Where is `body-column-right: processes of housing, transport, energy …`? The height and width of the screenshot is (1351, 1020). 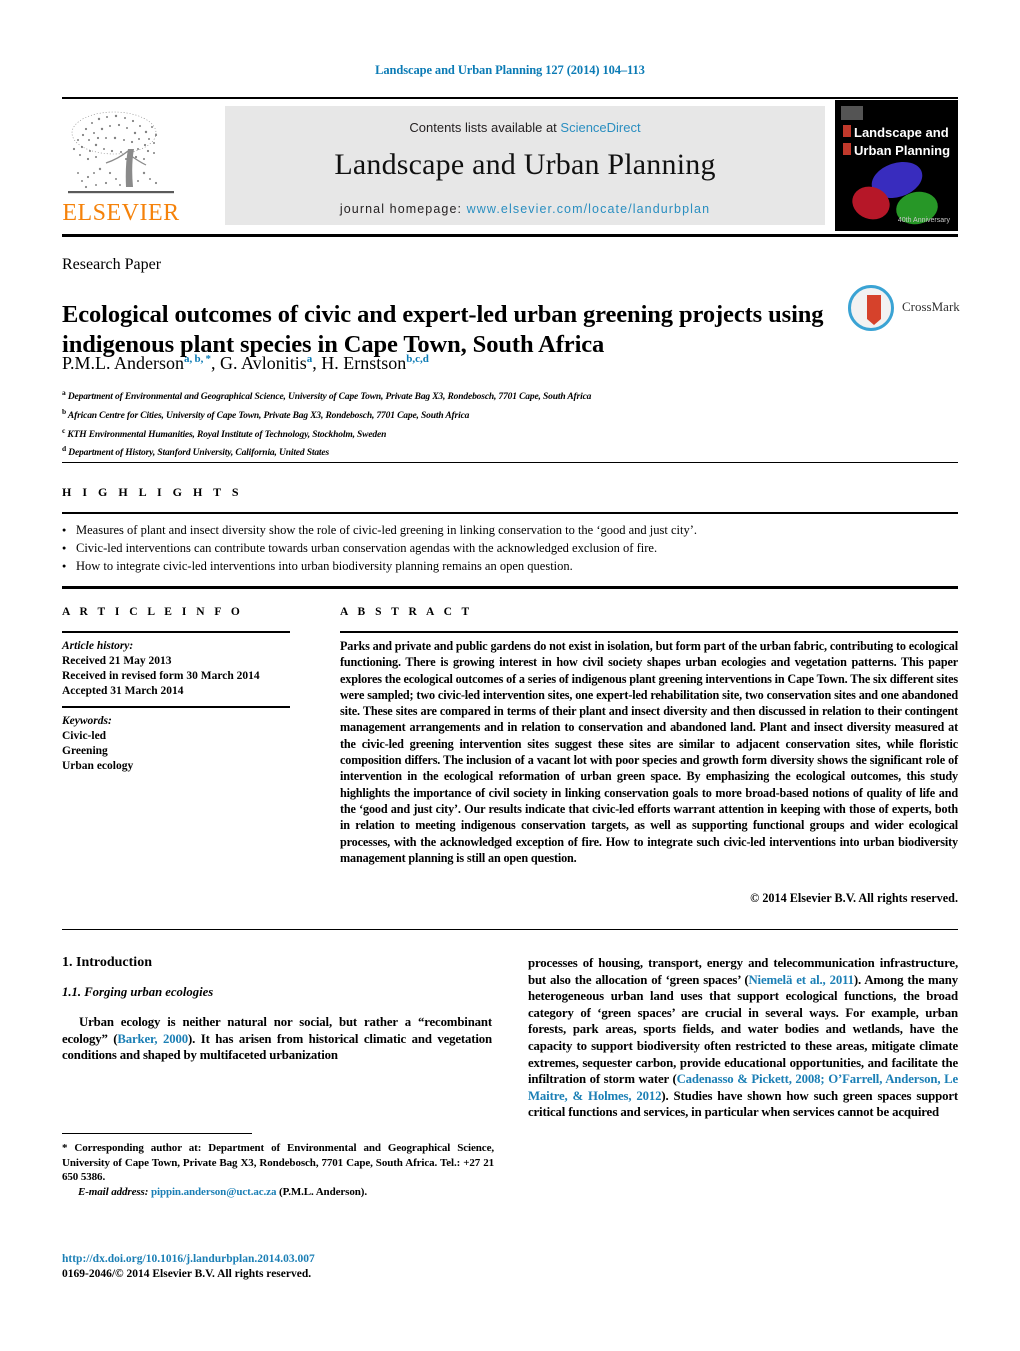
body-column-right: processes of housing, transport, energy … is located at coordinates (743, 1038).